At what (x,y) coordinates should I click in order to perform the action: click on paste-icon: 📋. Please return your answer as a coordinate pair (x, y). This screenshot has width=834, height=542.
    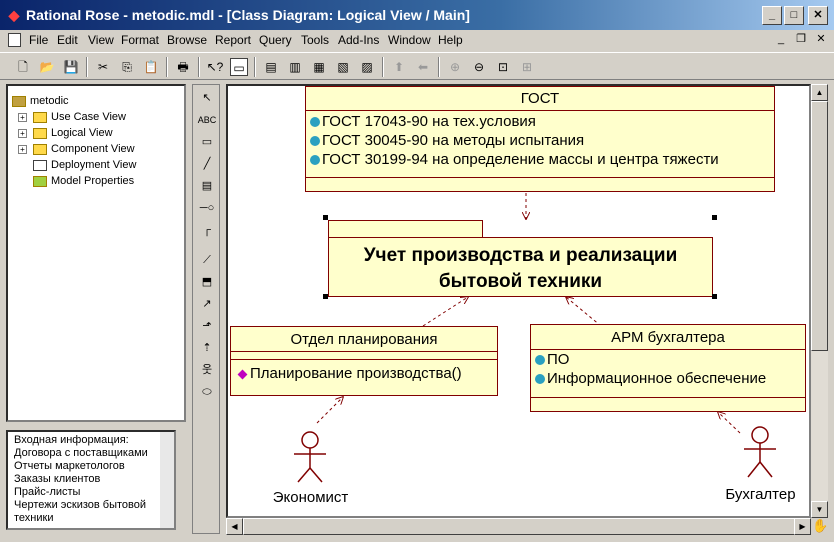
    Looking at the image, I should click on (151, 67).